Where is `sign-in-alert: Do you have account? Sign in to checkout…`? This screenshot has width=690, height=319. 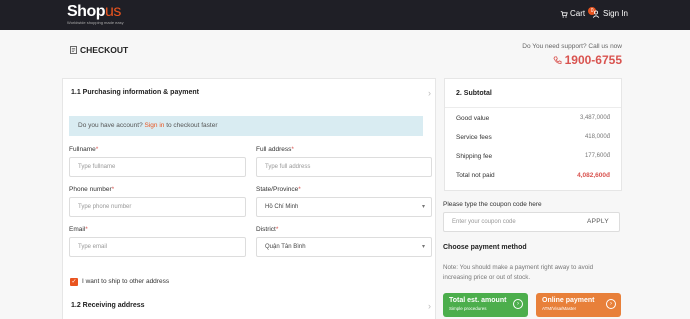 sign-in-alert: Do you have account? Sign in to checkout… is located at coordinates (246, 126).